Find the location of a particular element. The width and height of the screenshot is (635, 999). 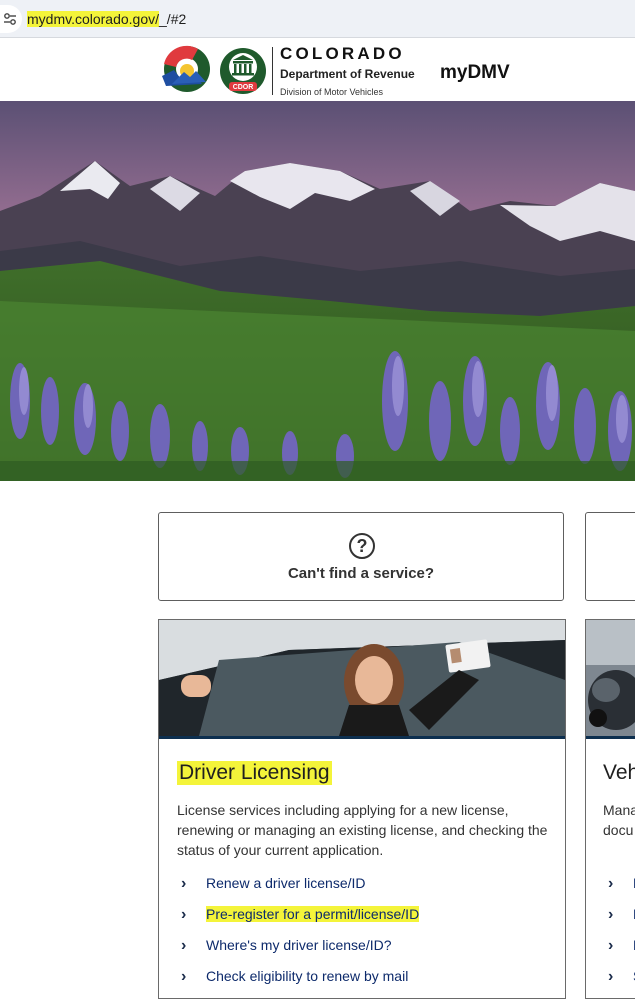

vehicle-photo is located at coordinates (610, 678).